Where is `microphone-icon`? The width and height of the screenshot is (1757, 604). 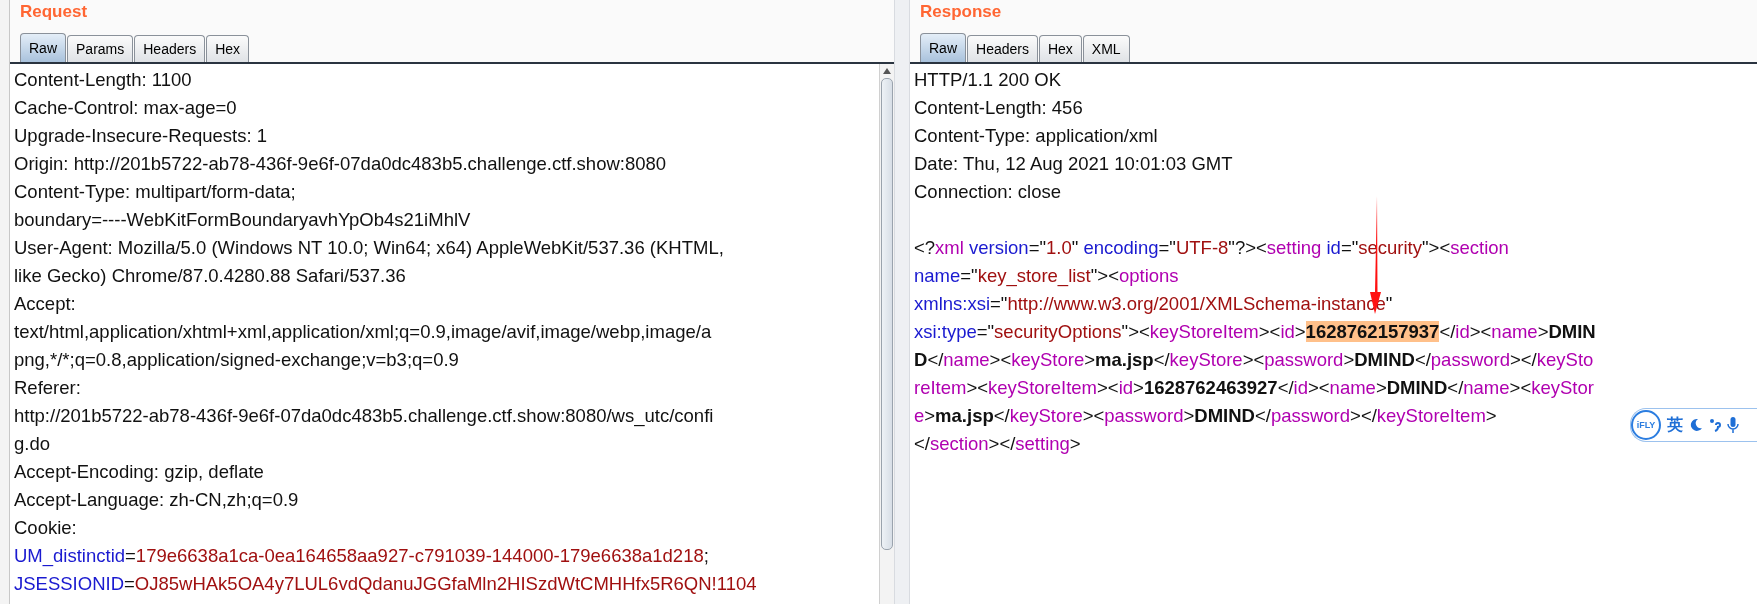 microphone-icon is located at coordinates (1733, 425).